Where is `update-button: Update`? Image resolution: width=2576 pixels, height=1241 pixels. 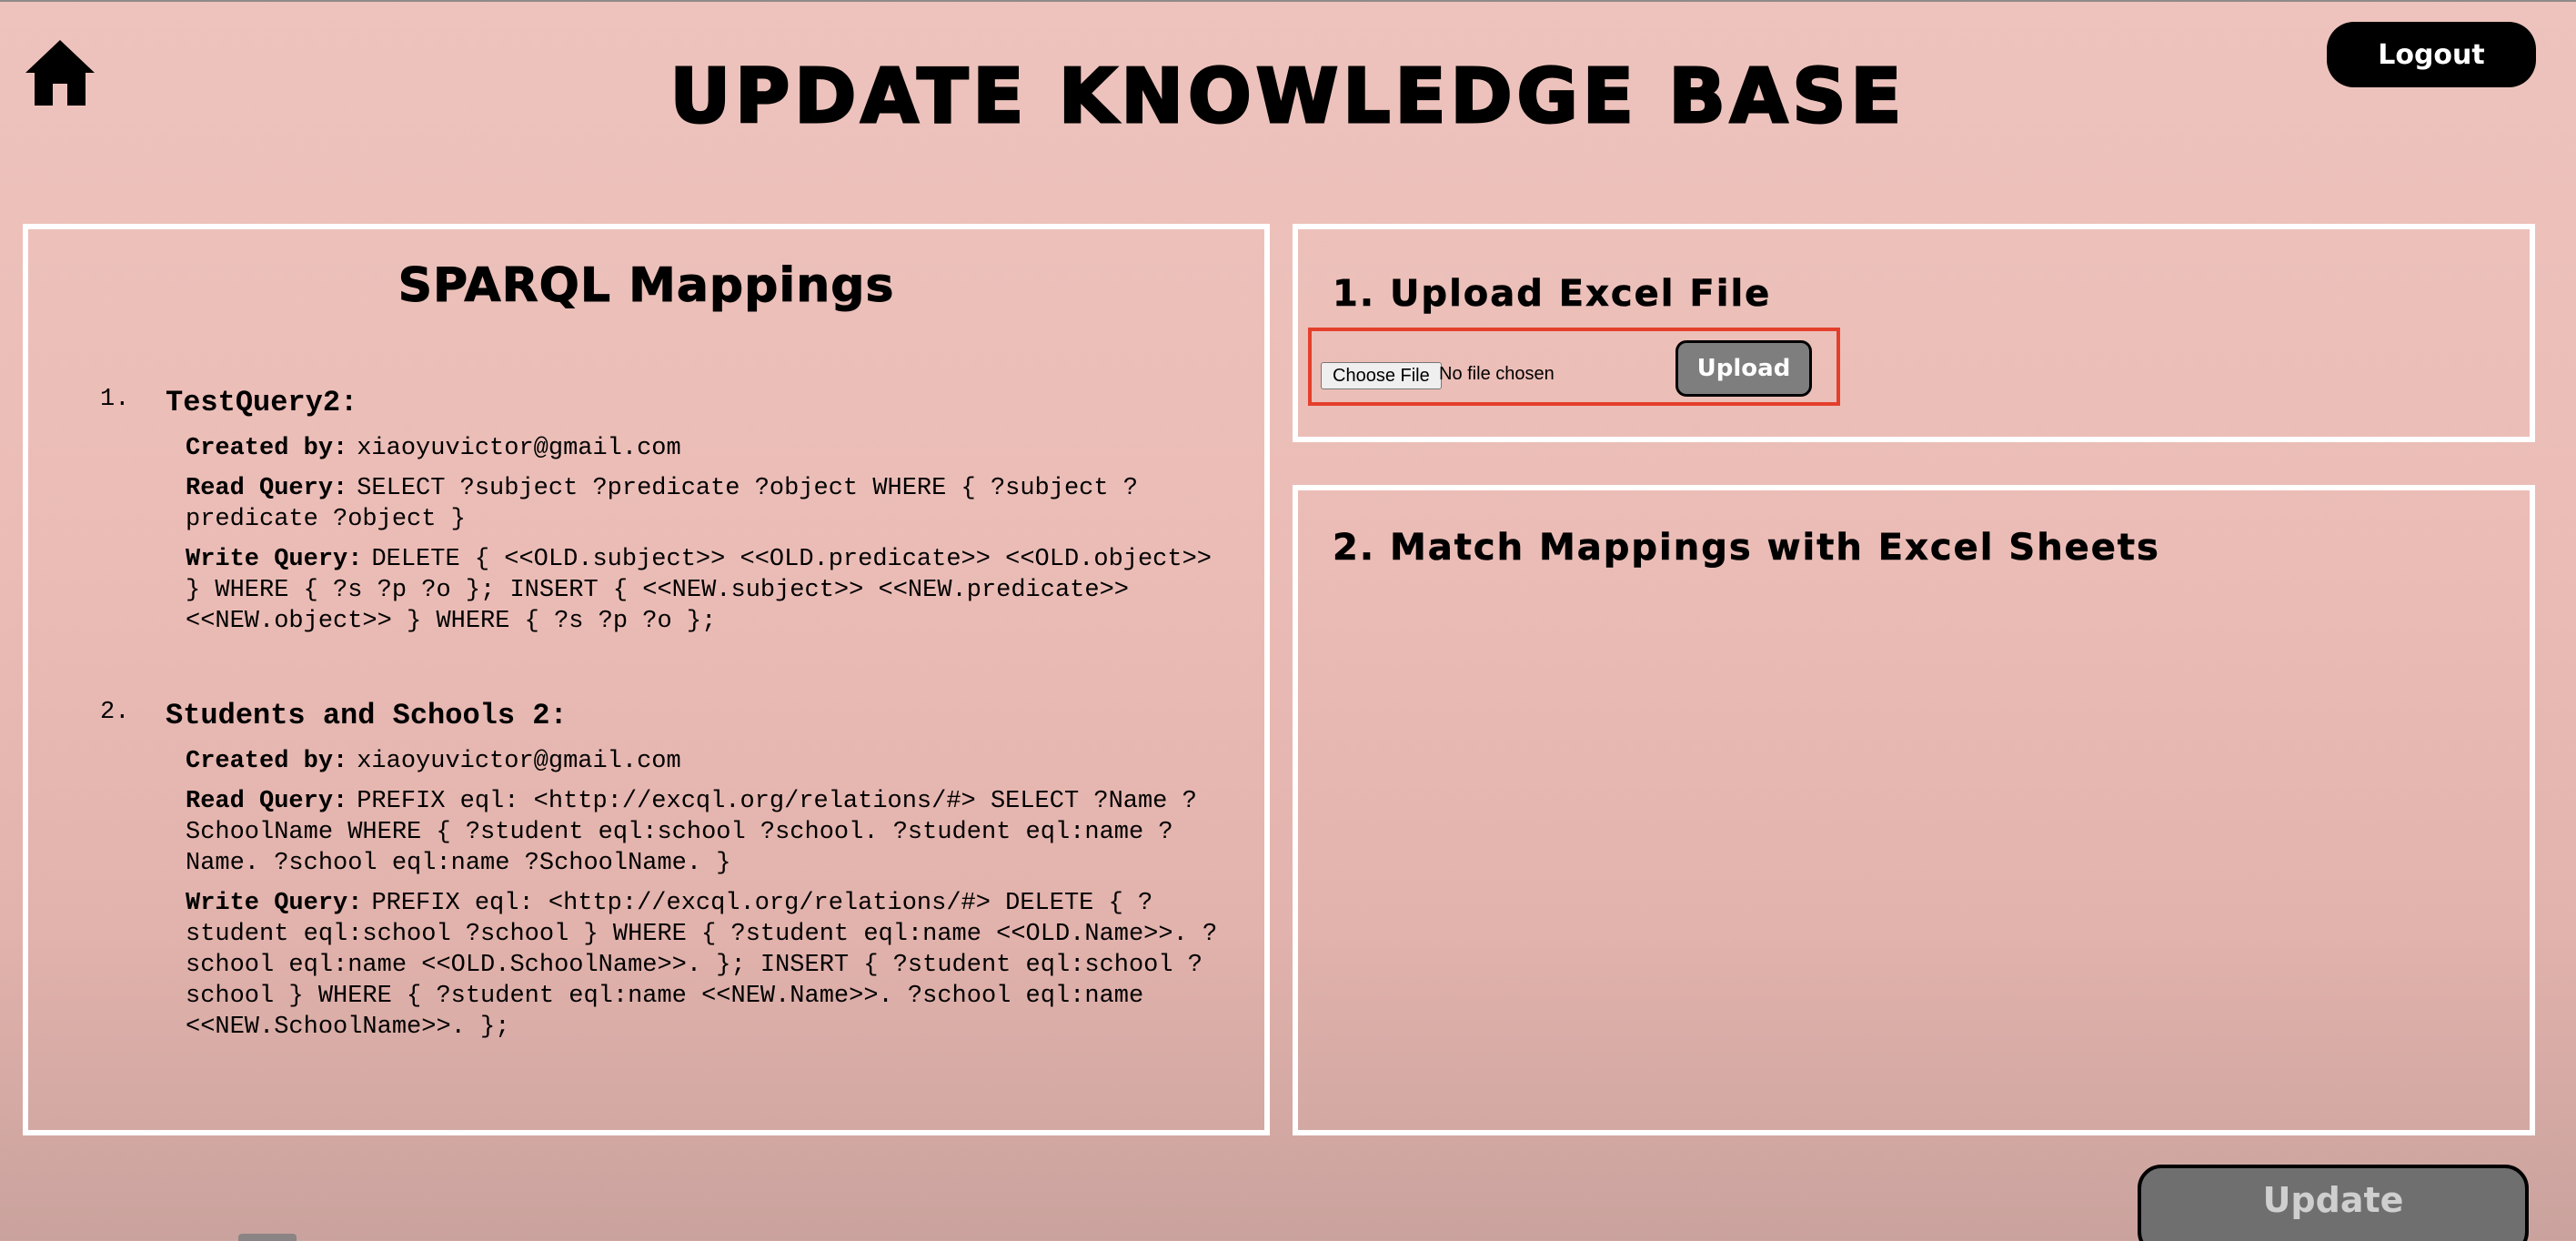 update-button: Update is located at coordinates (2333, 1203).